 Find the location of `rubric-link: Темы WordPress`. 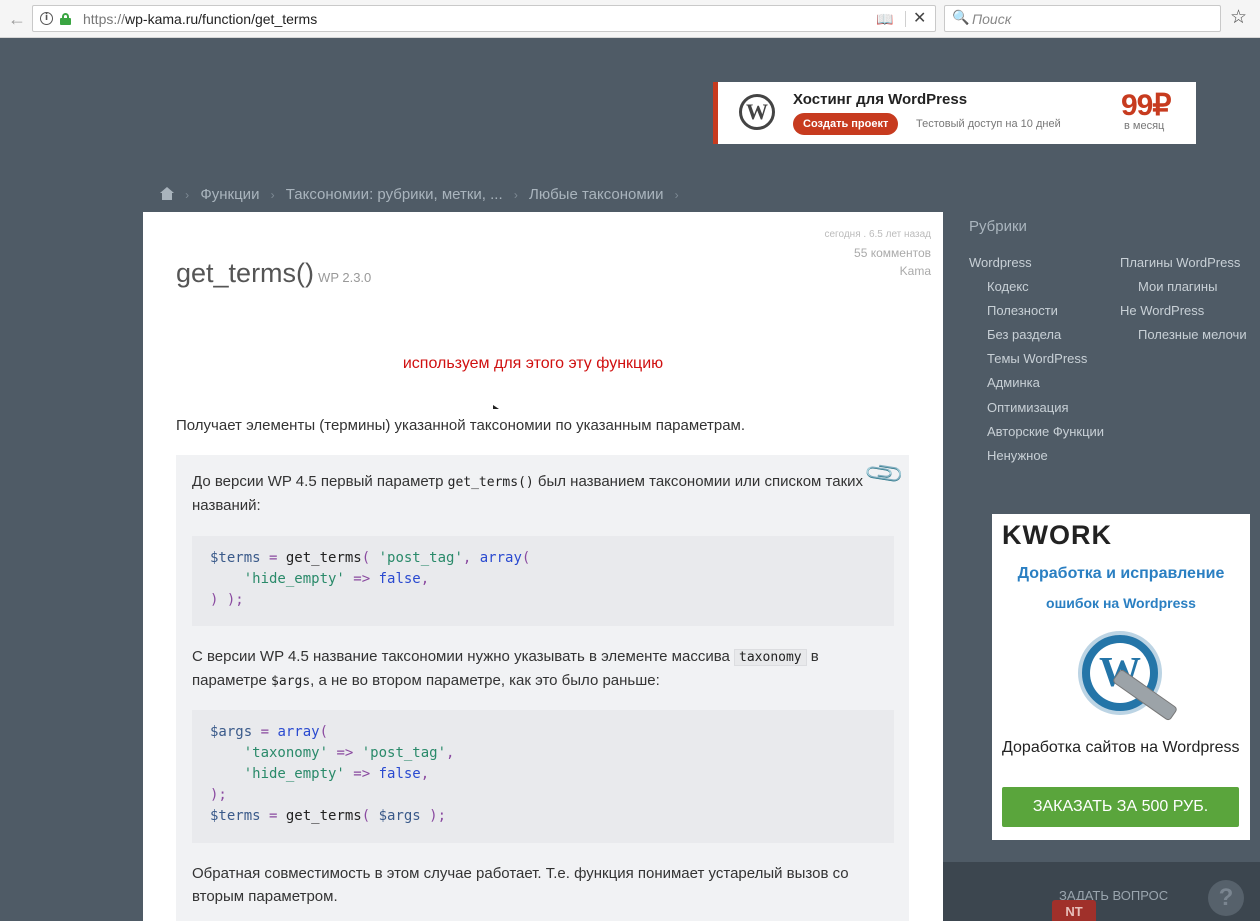

rubric-link: Темы WordPress is located at coordinates (1037, 358).